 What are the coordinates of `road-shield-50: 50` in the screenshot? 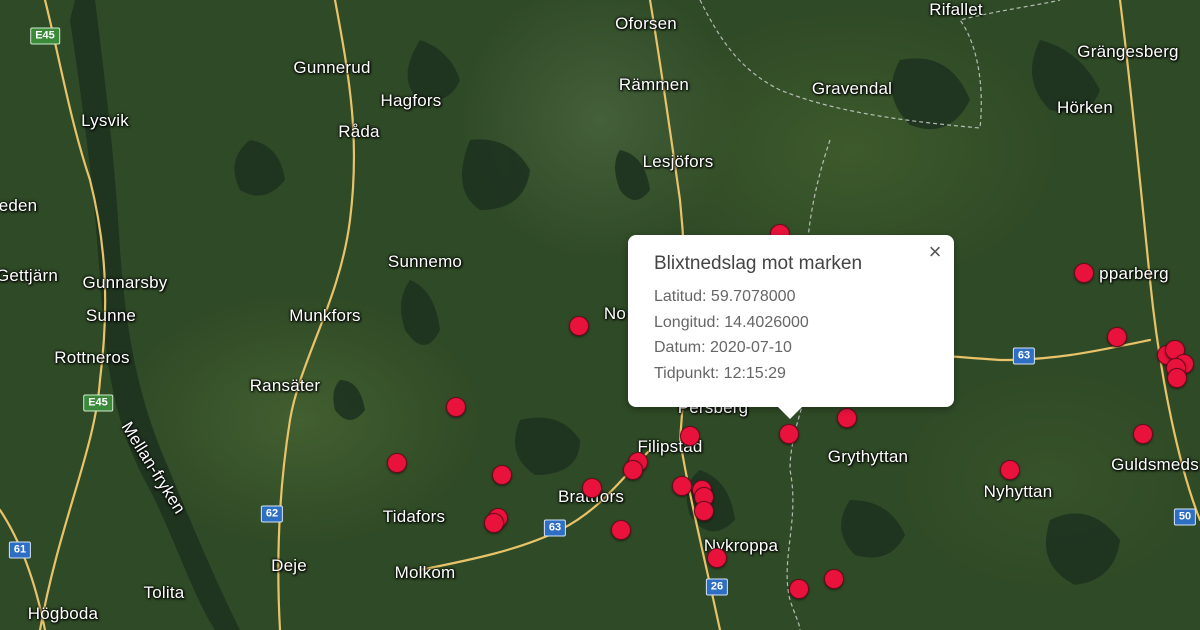 It's located at (1185, 517).